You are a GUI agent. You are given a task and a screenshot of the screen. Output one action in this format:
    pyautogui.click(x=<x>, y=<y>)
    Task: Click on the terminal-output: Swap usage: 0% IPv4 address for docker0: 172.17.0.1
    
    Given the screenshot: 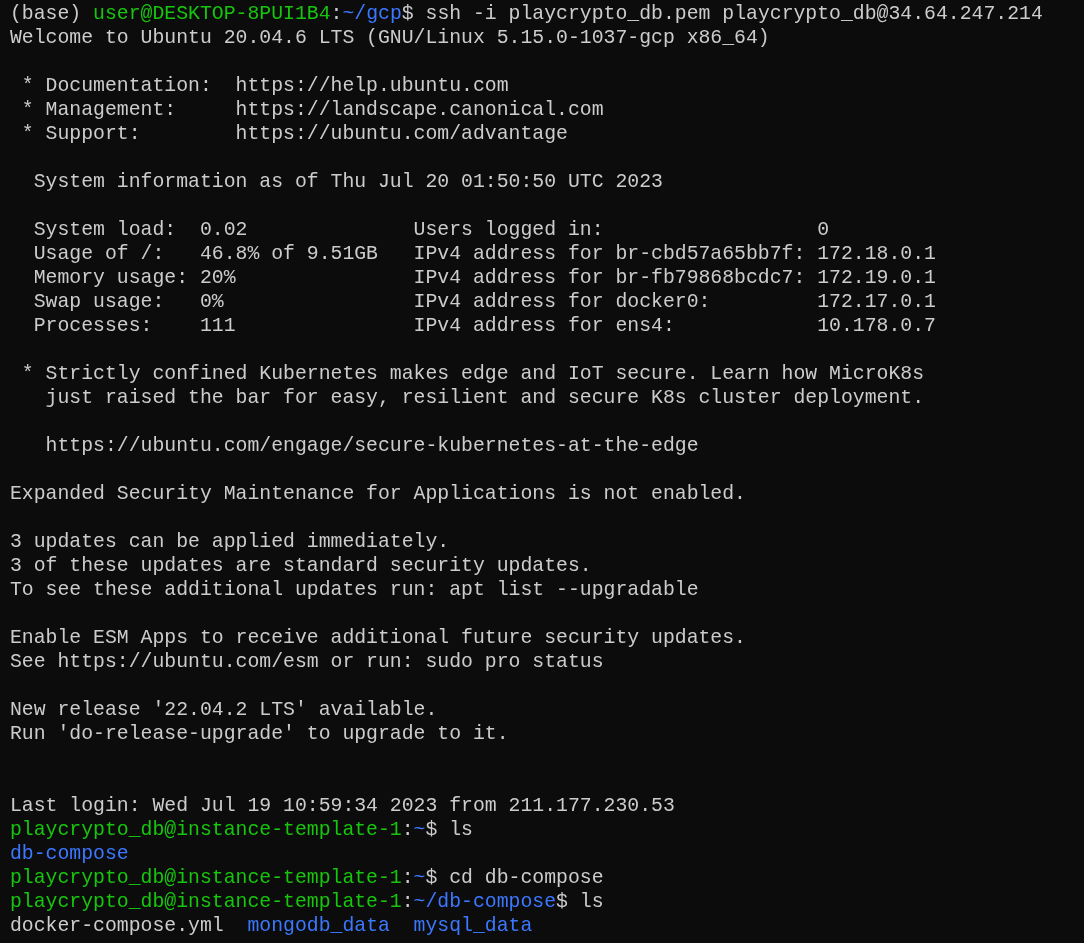 What is the action you would take?
    pyautogui.click(x=484, y=302)
    